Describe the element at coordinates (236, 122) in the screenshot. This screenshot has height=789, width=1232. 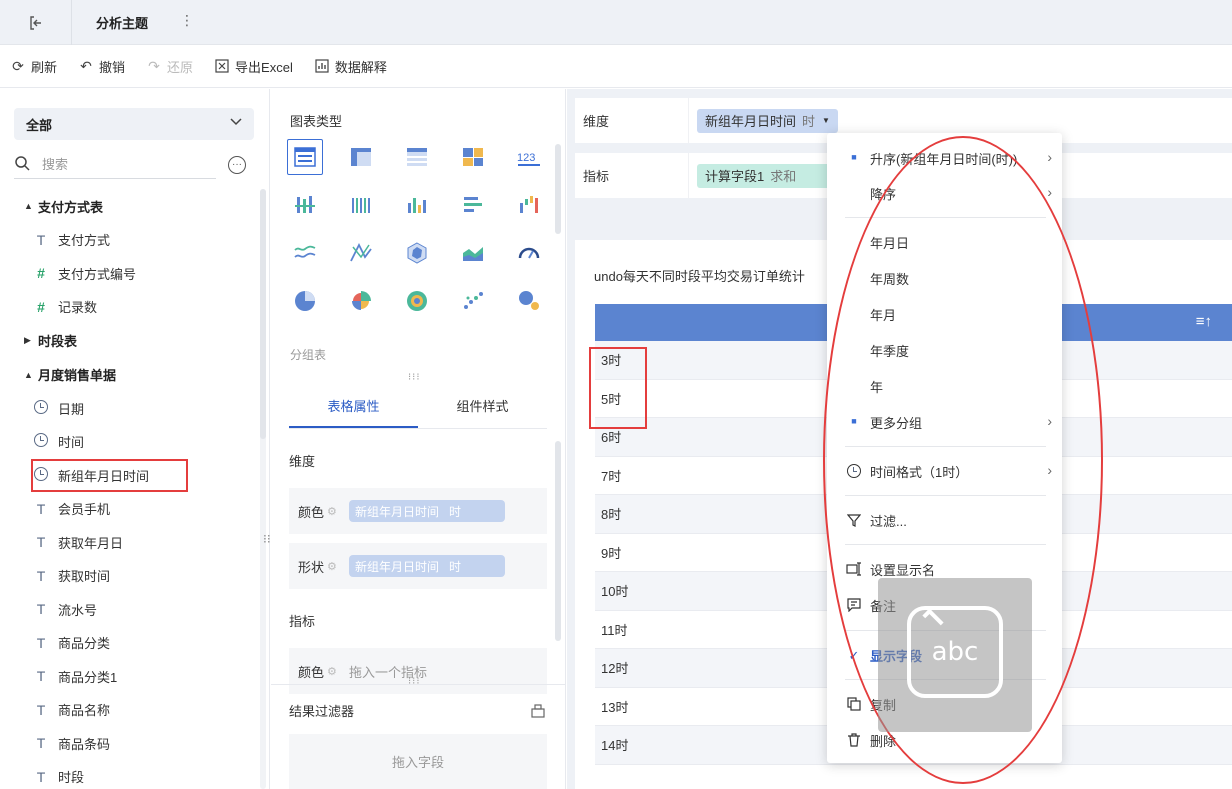
I see `chevron-down-icon` at that location.